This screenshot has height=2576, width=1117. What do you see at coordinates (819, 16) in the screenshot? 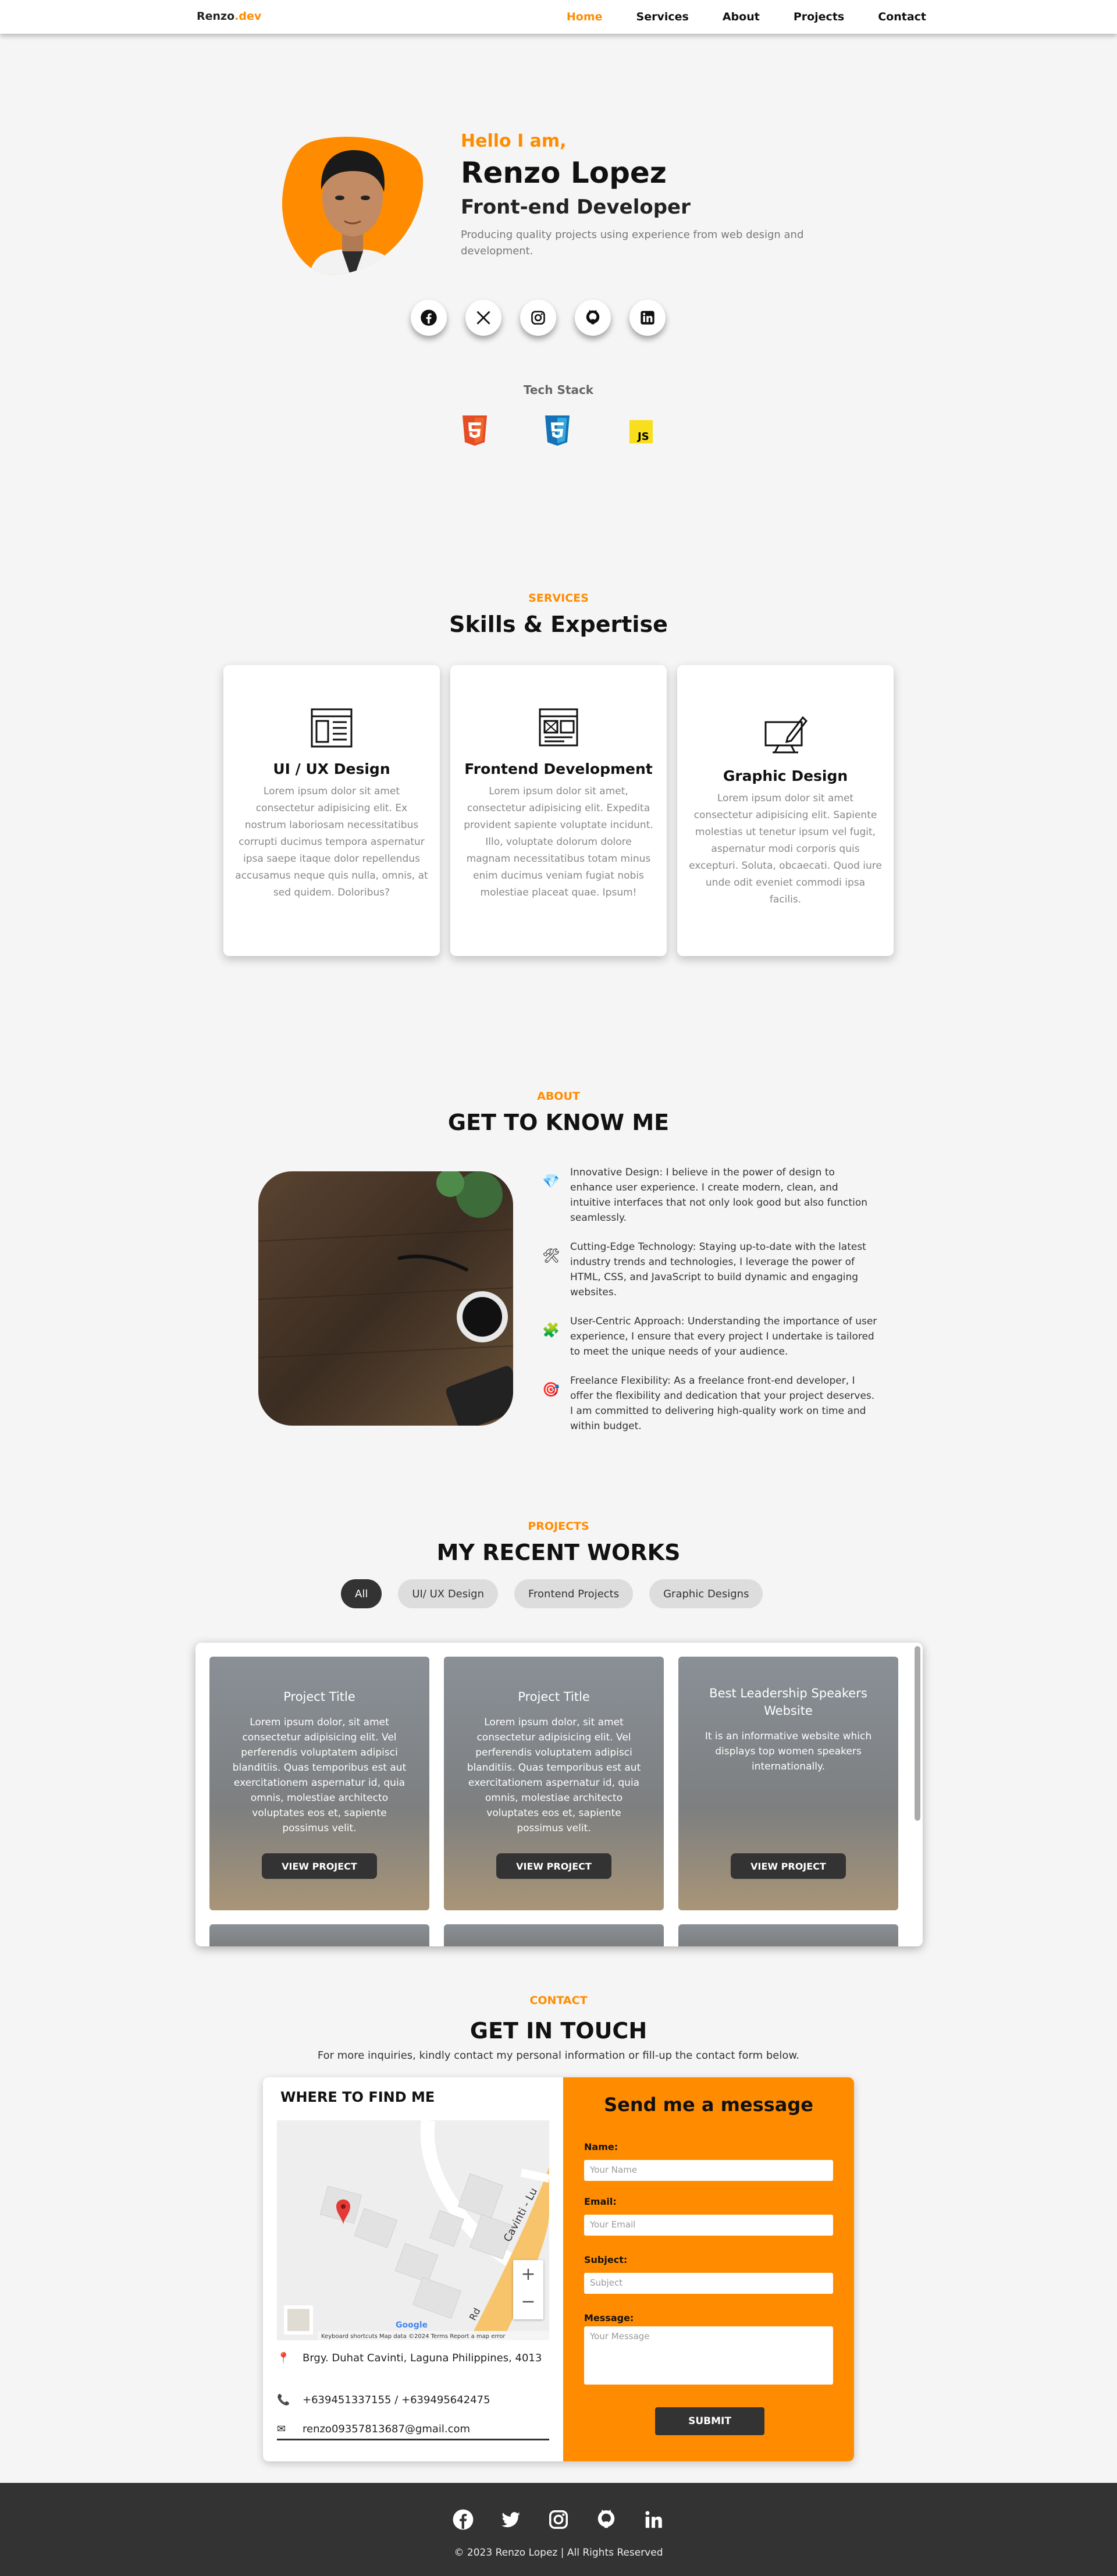
I see `nav-projects: Projects` at bounding box center [819, 16].